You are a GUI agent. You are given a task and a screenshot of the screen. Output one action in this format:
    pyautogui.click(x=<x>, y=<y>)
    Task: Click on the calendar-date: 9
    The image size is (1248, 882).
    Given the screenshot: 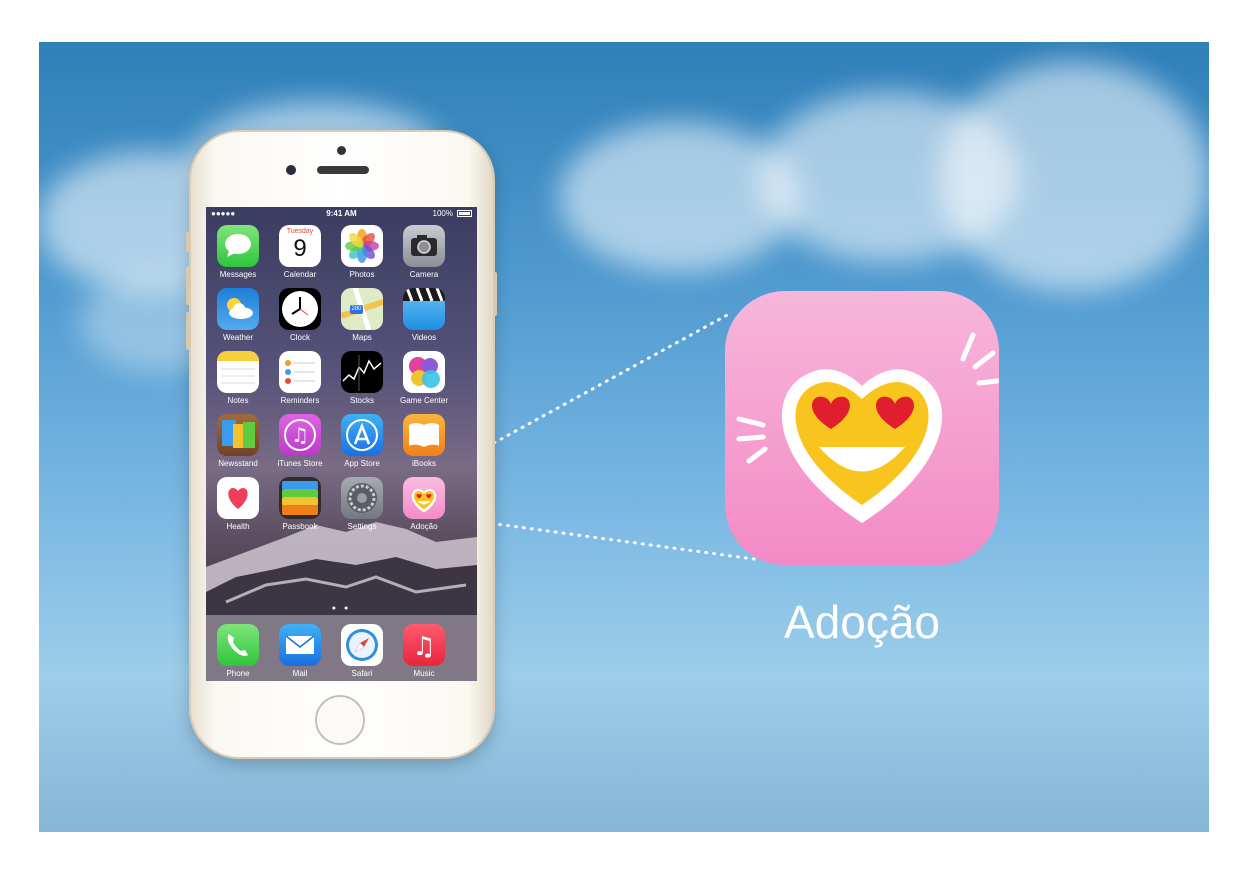 What is the action you would take?
    pyautogui.click(x=300, y=248)
    